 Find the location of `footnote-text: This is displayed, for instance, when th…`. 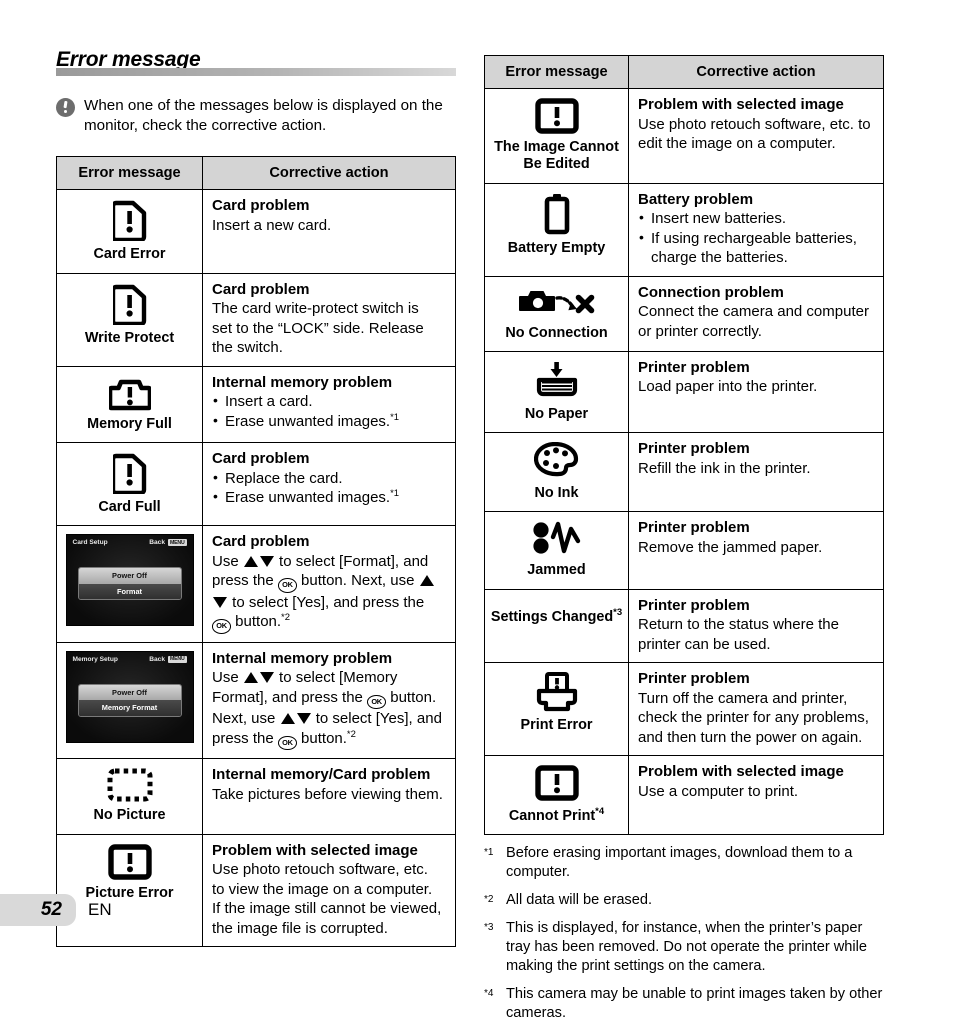

footnote-text: This is displayed, for instance, when th… is located at coordinates (686, 947).